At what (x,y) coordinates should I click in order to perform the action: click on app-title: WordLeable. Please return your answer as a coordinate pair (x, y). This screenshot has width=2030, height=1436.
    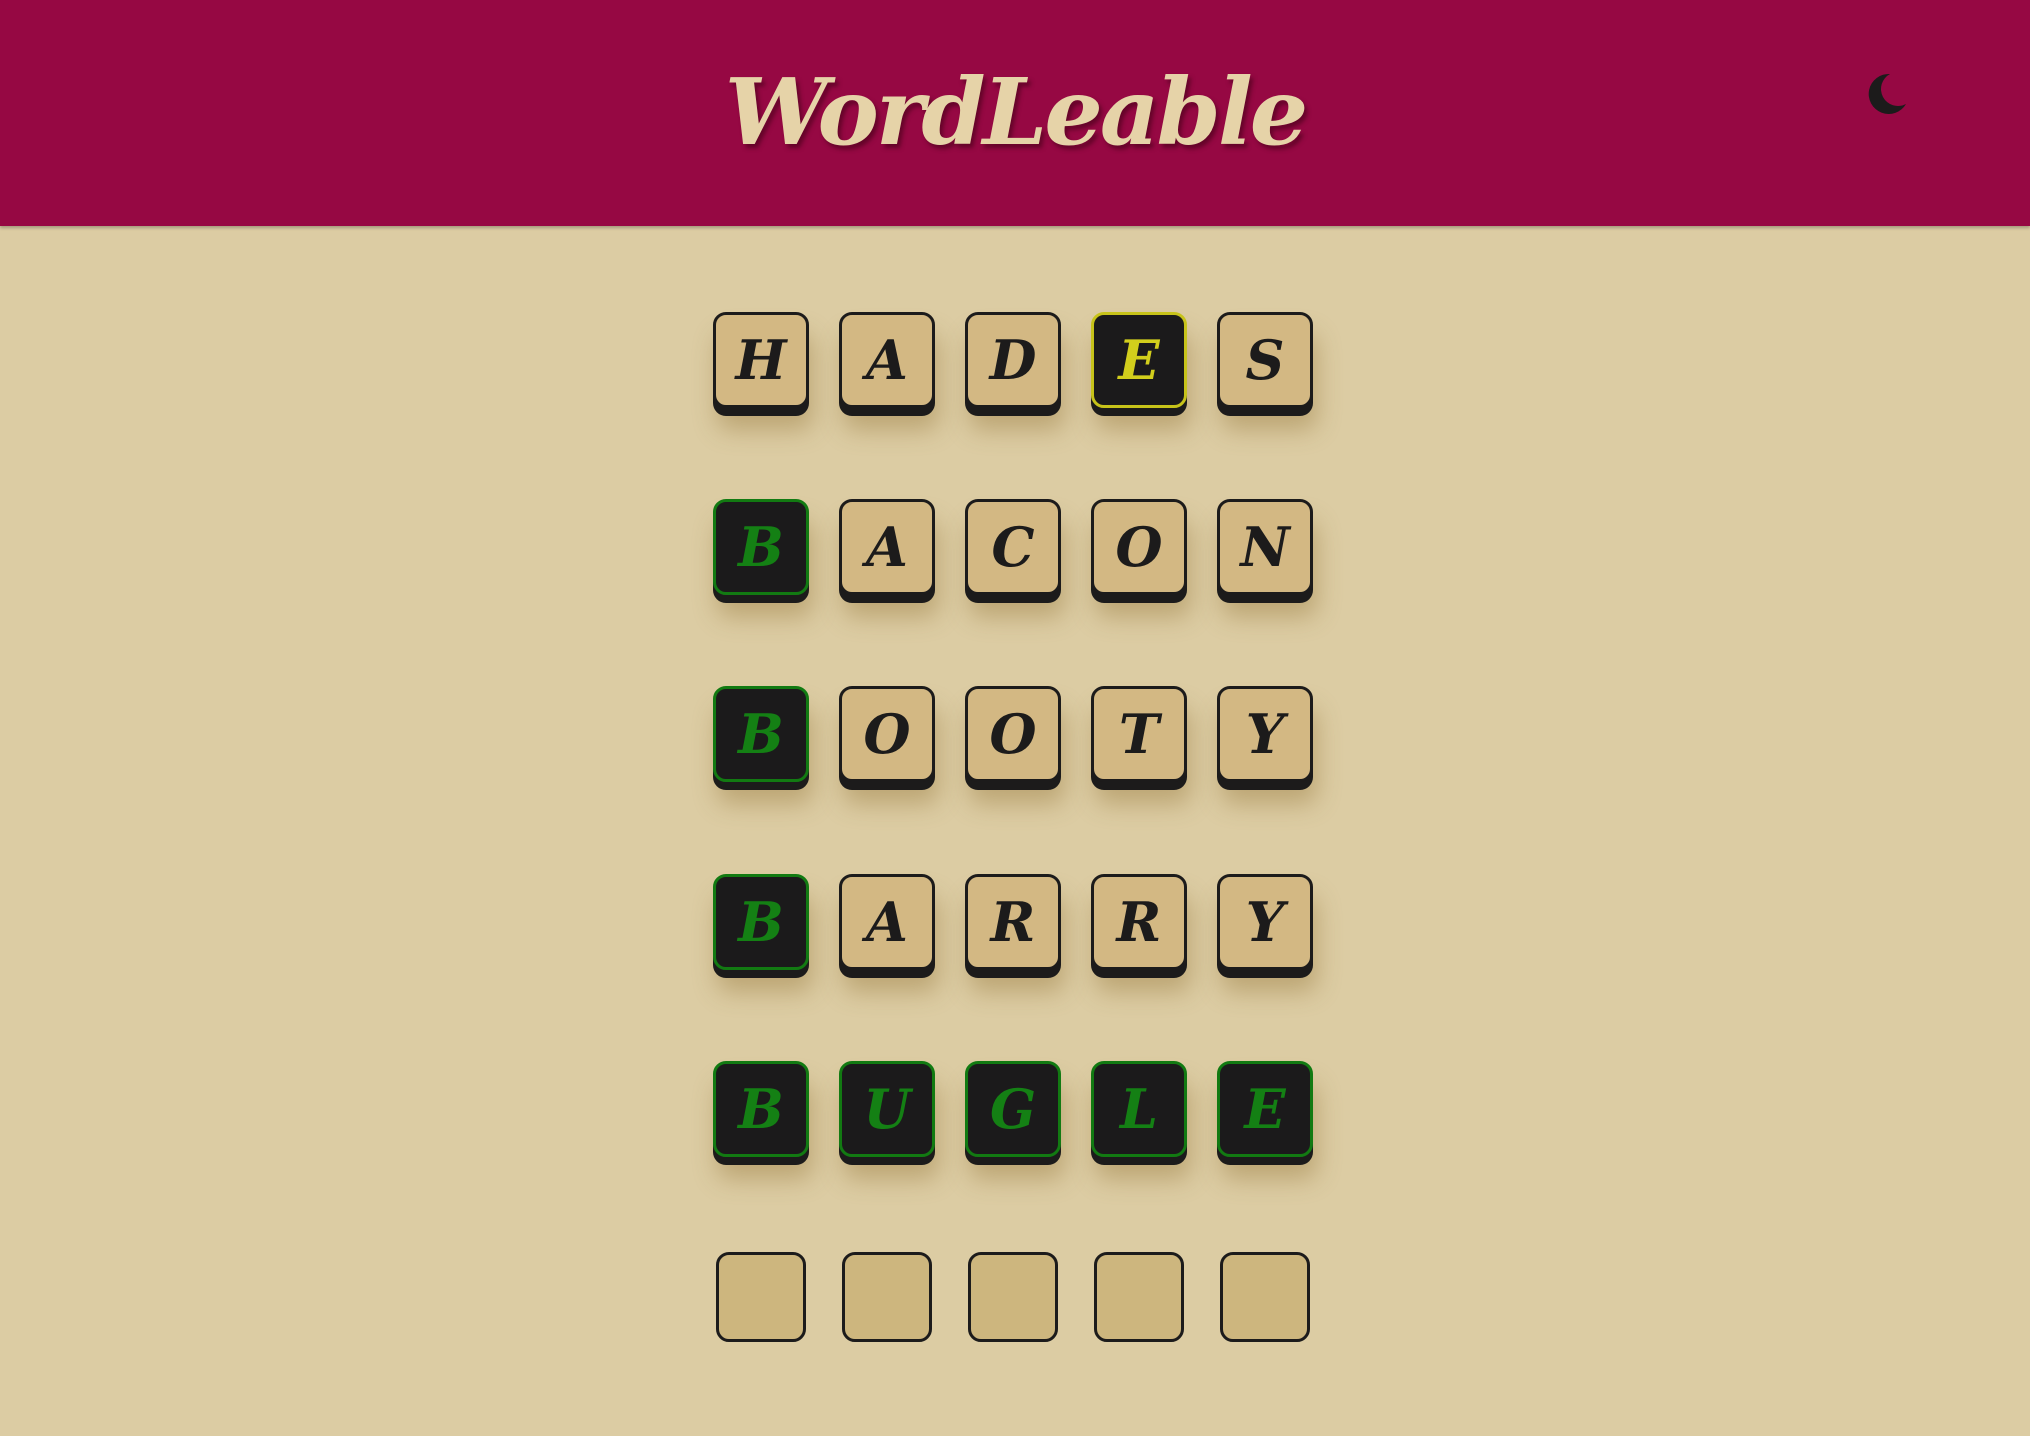
    Looking at the image, I should click on (1016, 112).